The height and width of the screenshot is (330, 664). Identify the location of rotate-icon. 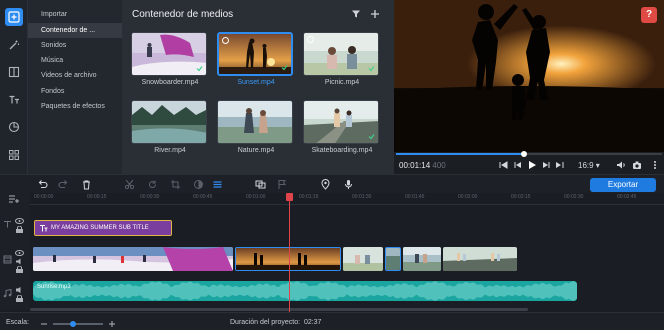
(152, 184).